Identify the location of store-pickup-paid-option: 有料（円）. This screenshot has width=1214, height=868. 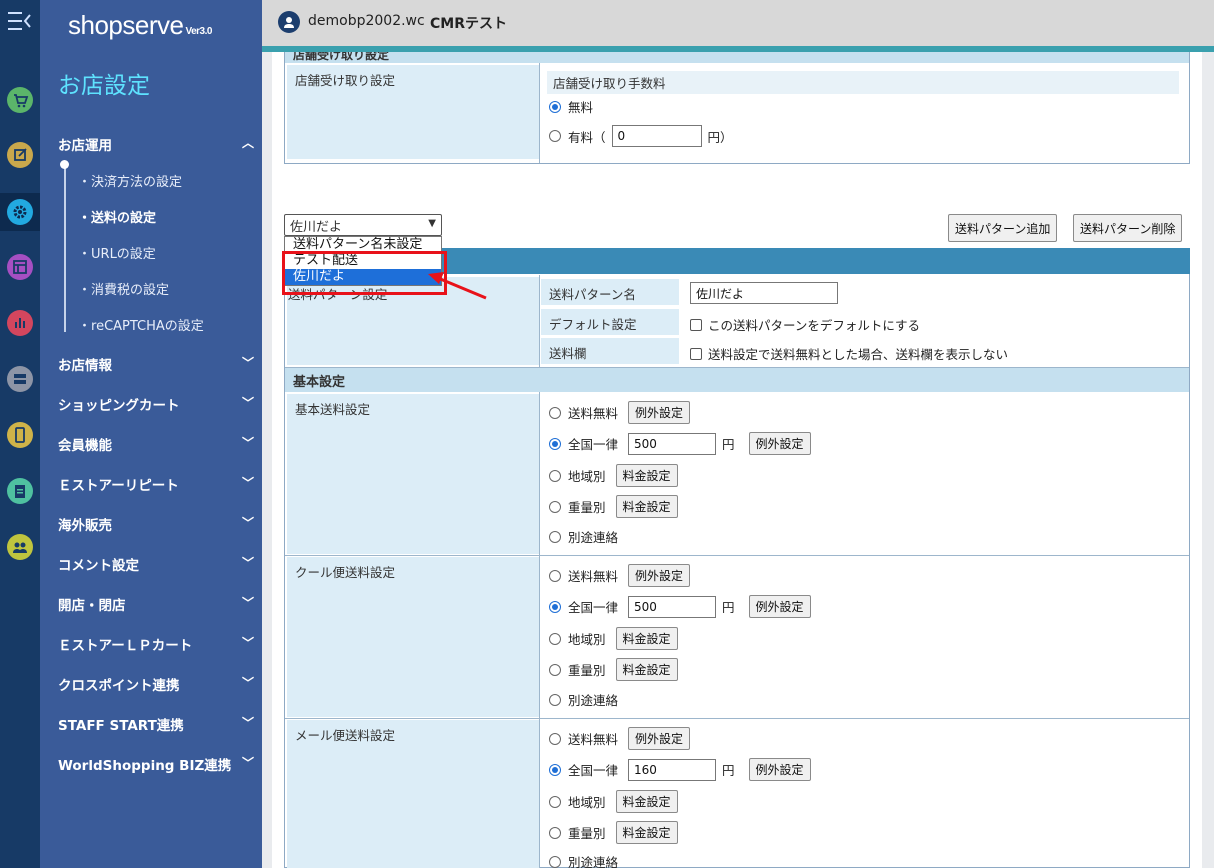
(641, 136).